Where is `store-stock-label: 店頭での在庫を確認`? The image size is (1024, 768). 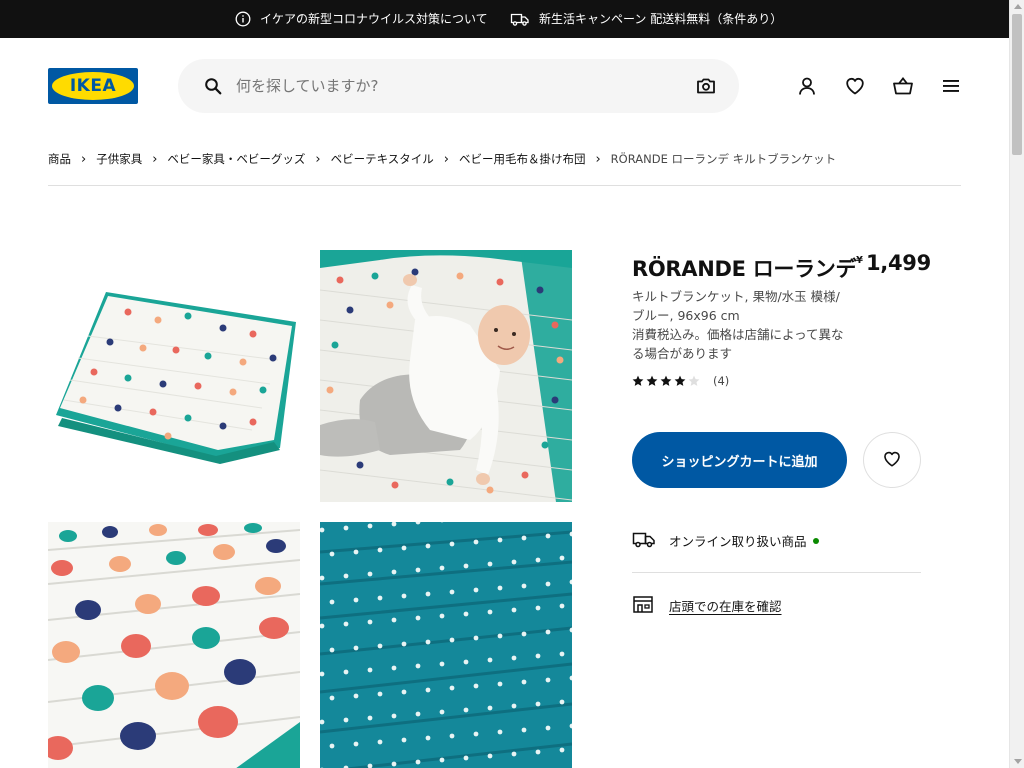
store-stock-label: 店頭での在庫を確認 is located at coordinates (725, 606).